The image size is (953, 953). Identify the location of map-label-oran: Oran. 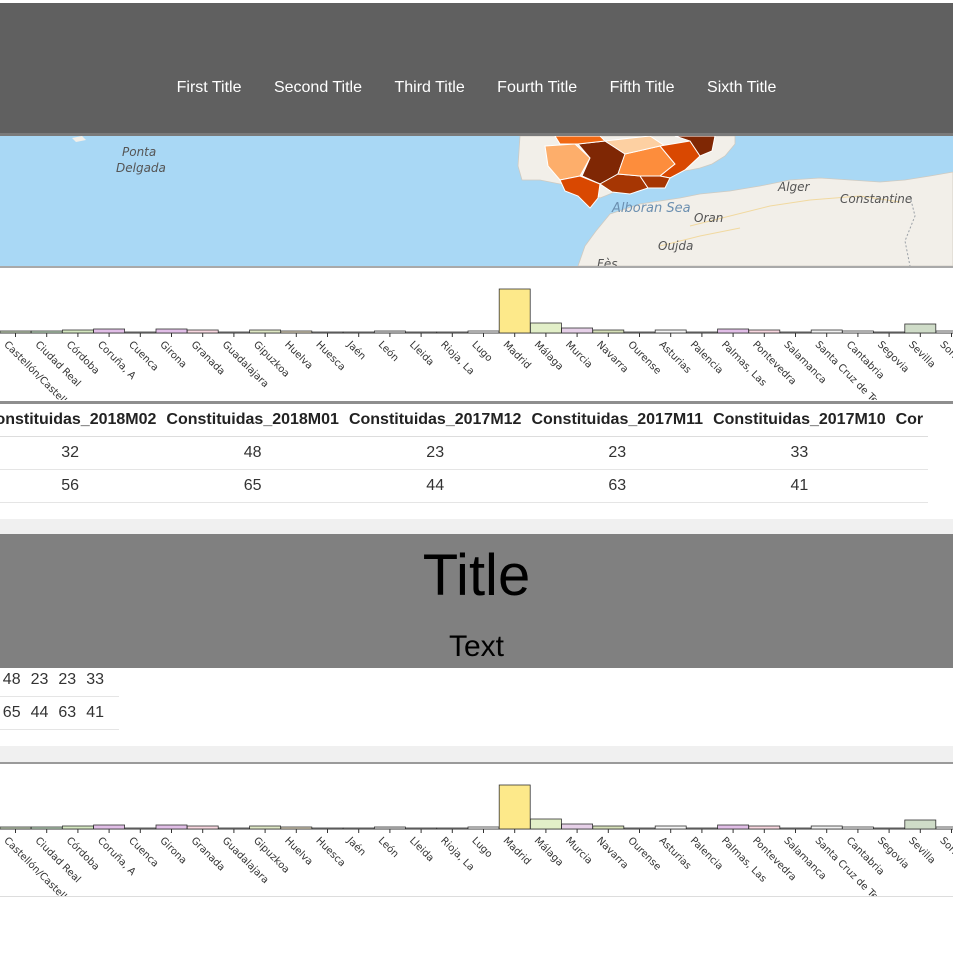
(708, 218).